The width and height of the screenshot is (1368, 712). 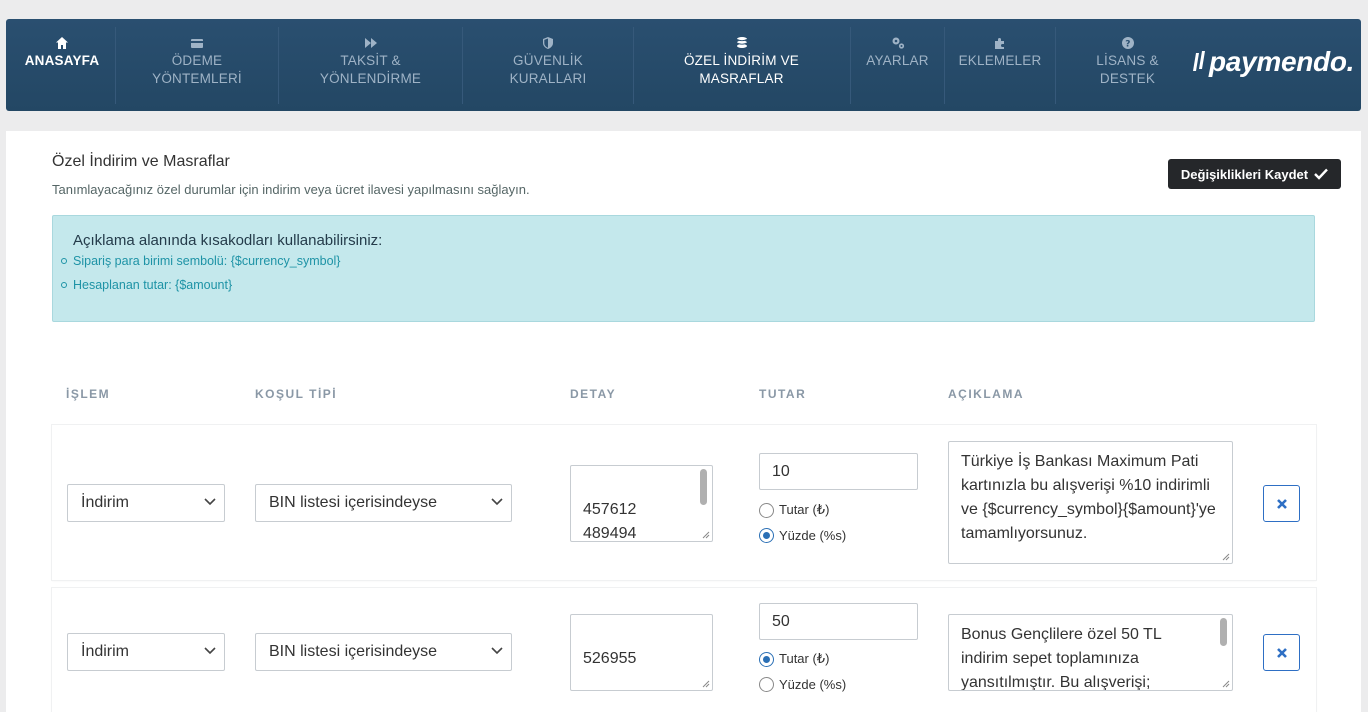 I want to click on nav-security-rules: GÜVENLİK KURALLARI, so click(x=548, y=65).